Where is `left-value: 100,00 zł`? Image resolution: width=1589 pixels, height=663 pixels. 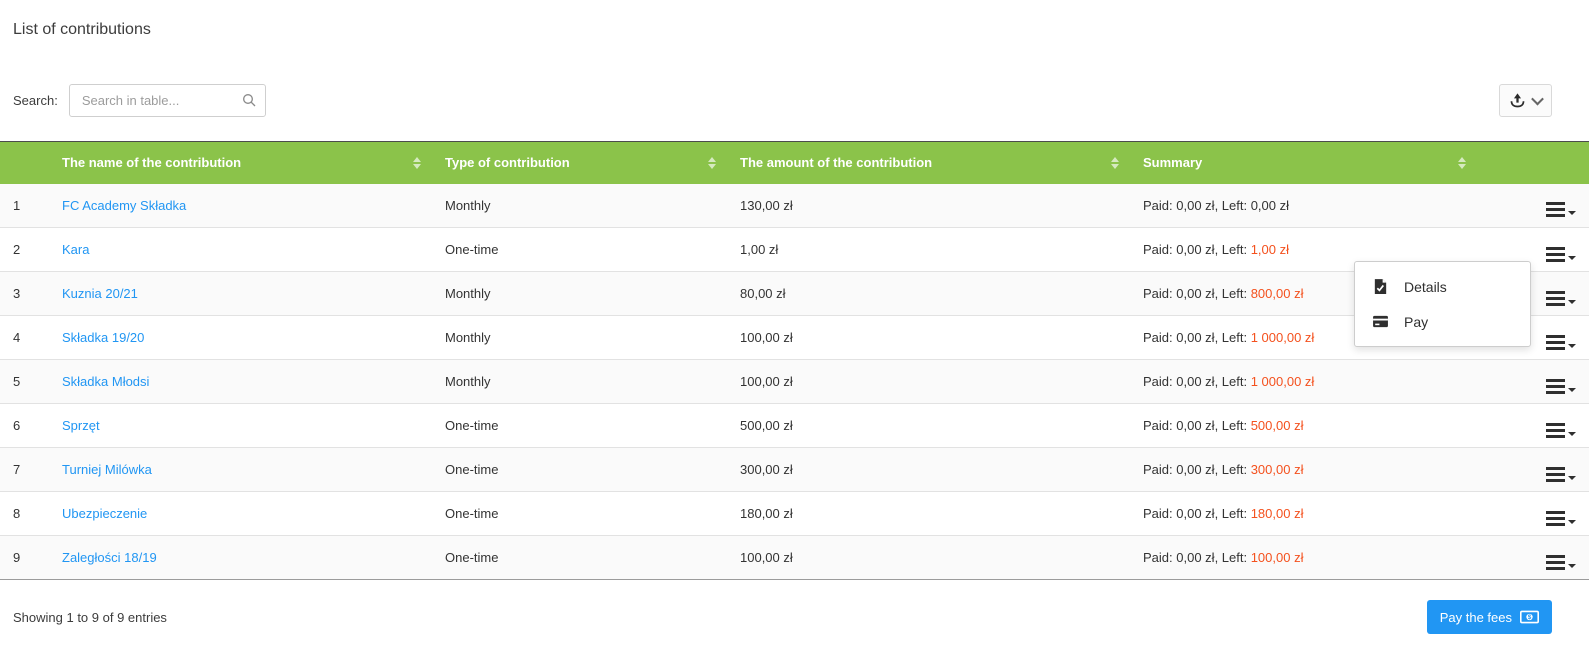 left-value: 100,00 zł is located at coordinates (1277, 557).